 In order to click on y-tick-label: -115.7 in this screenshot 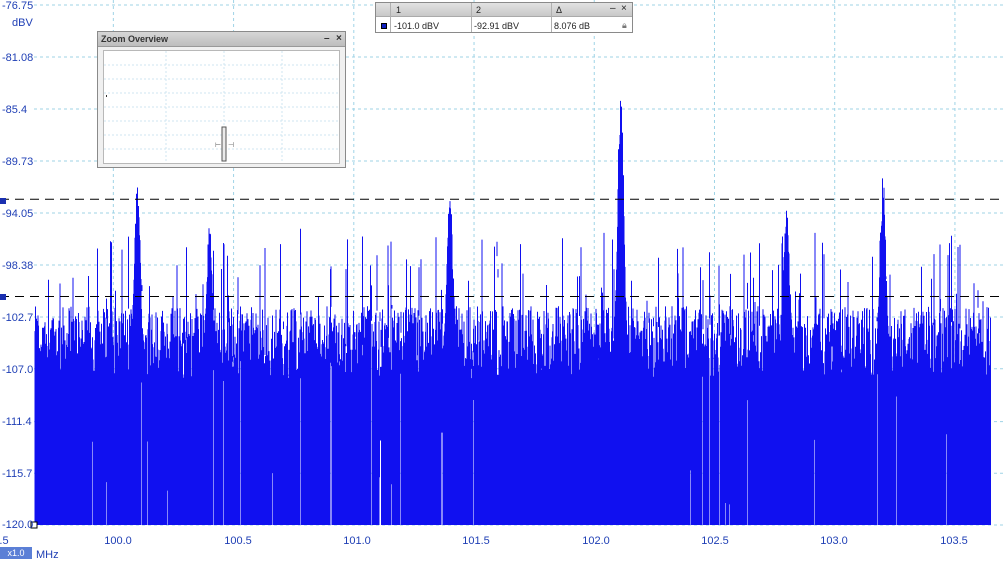, I will do `click(17, 474)`.